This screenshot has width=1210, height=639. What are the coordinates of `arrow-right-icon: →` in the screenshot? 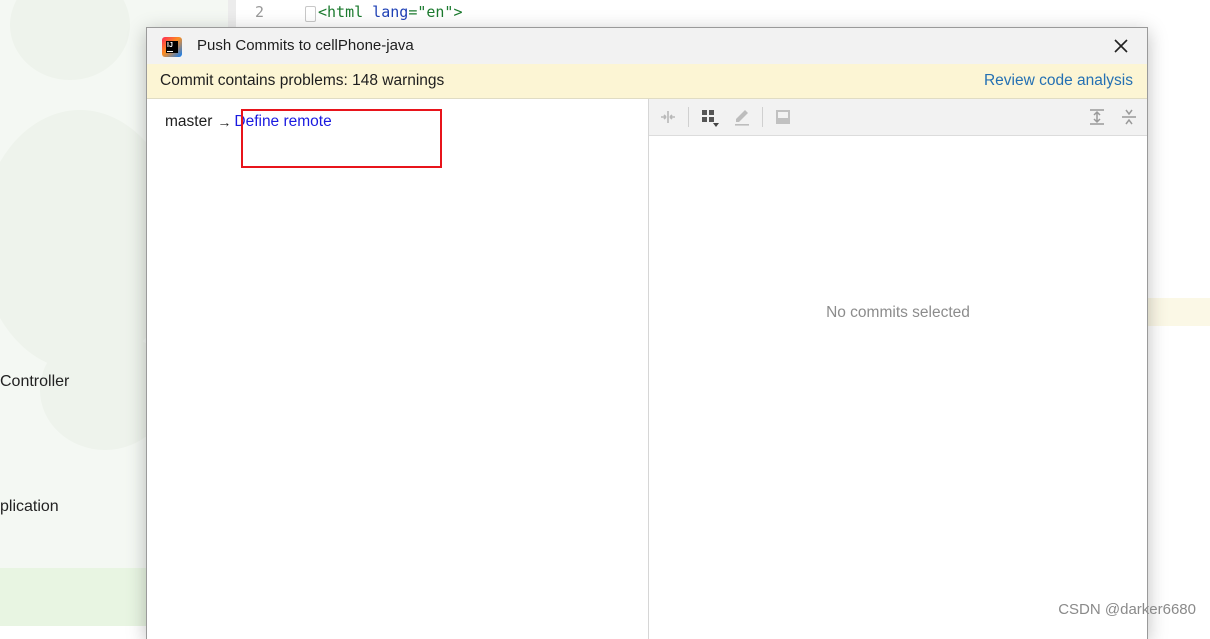 It's located at (224, 122).